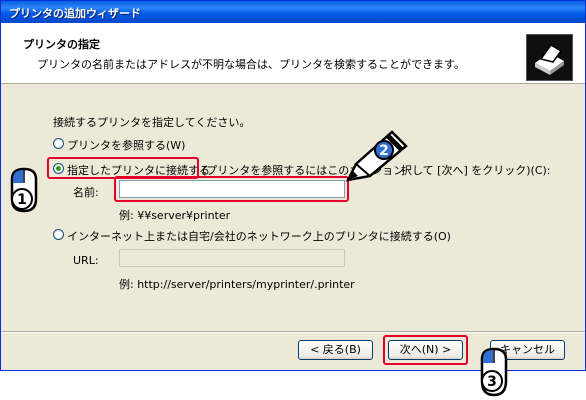 The image size is (586, 400). I want to click on highlight-name-input, so click(231, 189).